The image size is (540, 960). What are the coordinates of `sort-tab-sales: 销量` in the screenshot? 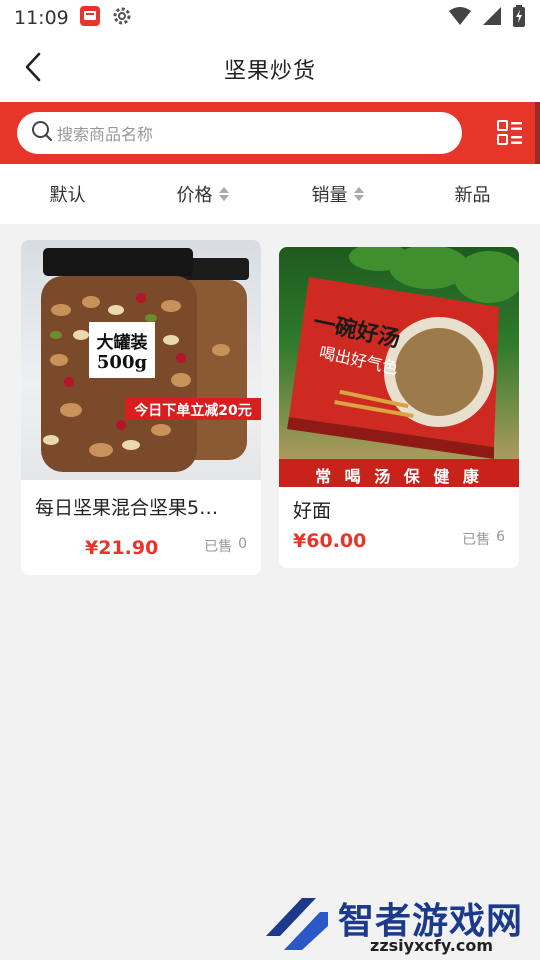 It's located at (337, 194).